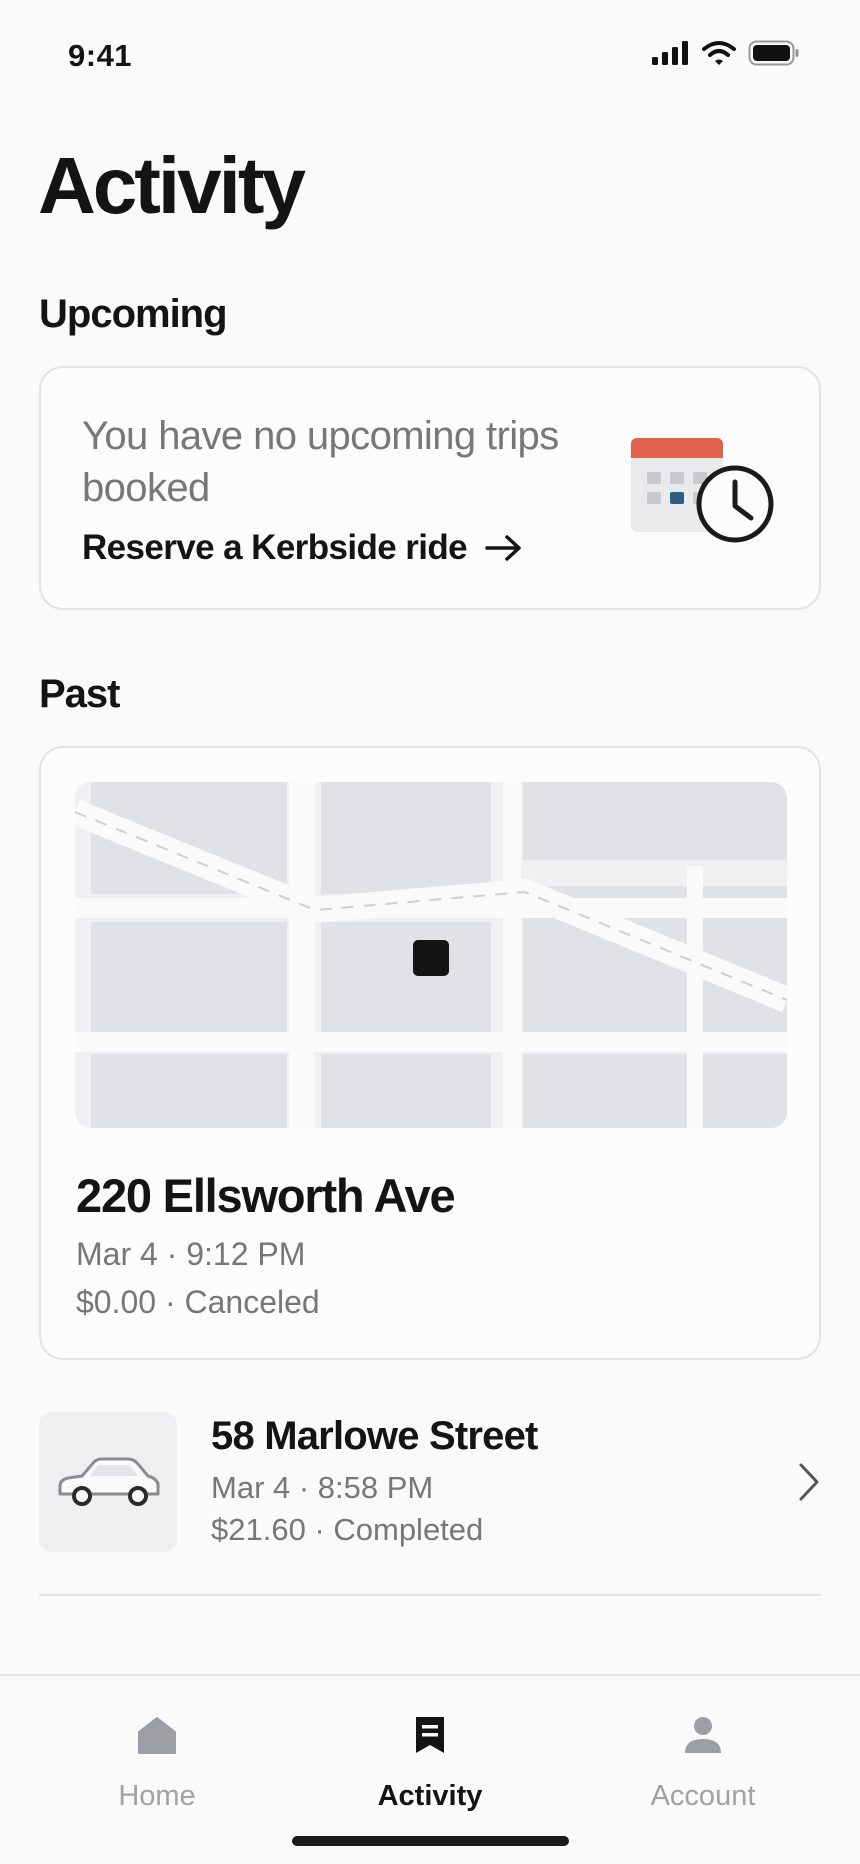 The height and width of the screenshot is (1864, 860). What do you see at coordinates (703, 1735) in the screenshot?
I see `person-icon` at bounding box center [703, 1735].